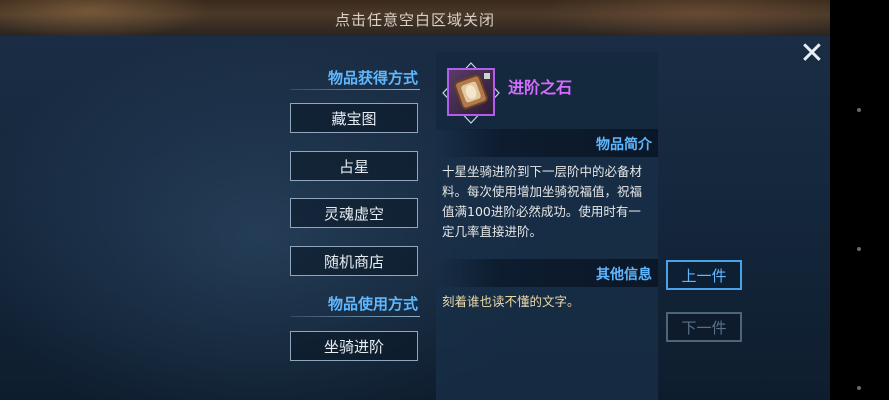 The height and width of the screenshot is (400, 889). Describe the element at coordinates (547, 143) in the screenshot. I see `item-intro-bar: 物品简介` at that location.